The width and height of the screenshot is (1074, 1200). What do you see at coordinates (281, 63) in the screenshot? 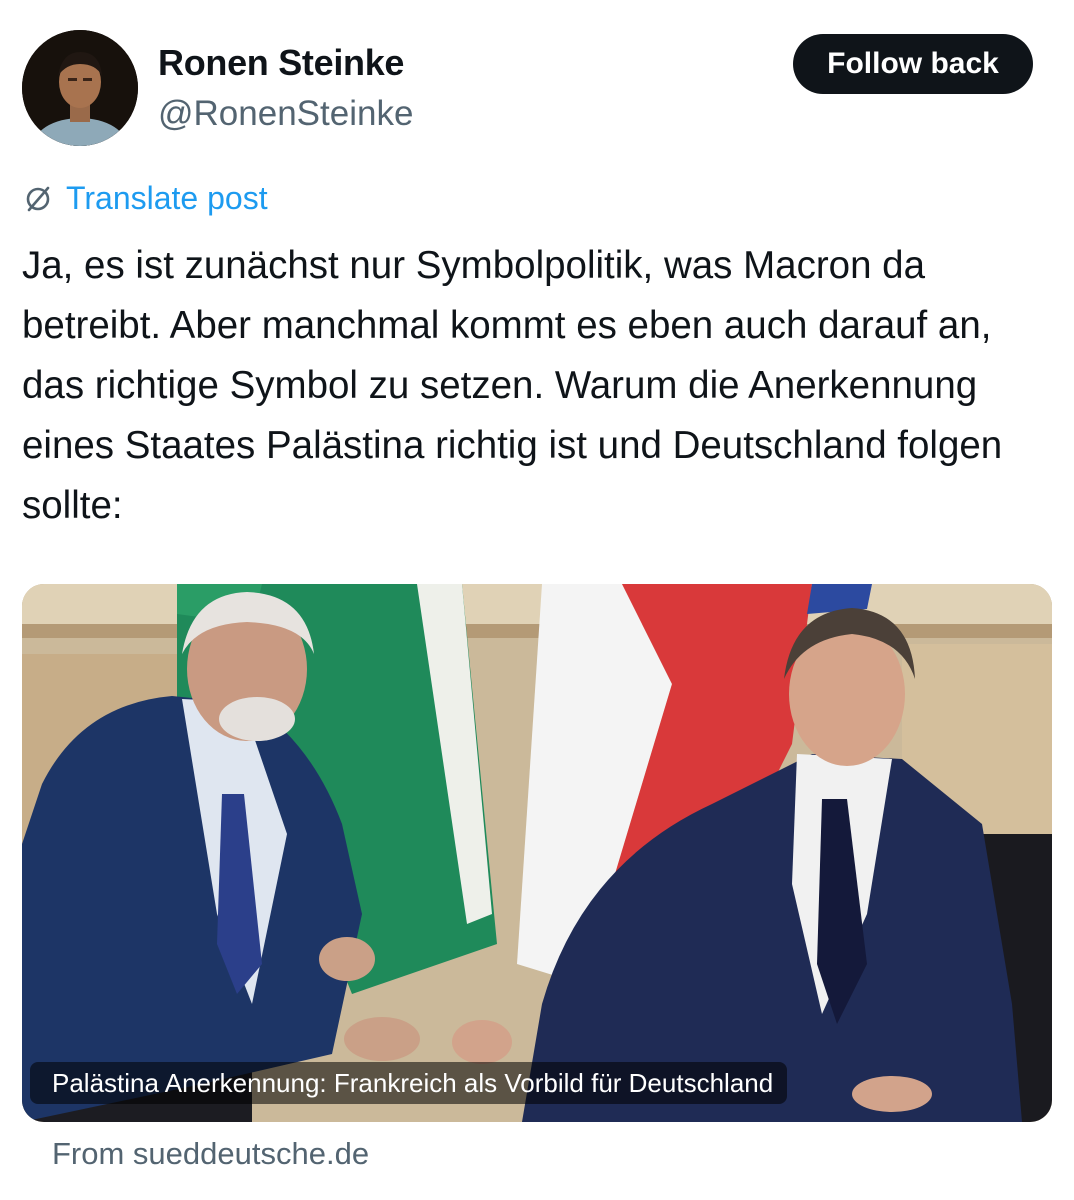
I see `author-display-name: Ronen Steinke` at bounding box center [281, 63].